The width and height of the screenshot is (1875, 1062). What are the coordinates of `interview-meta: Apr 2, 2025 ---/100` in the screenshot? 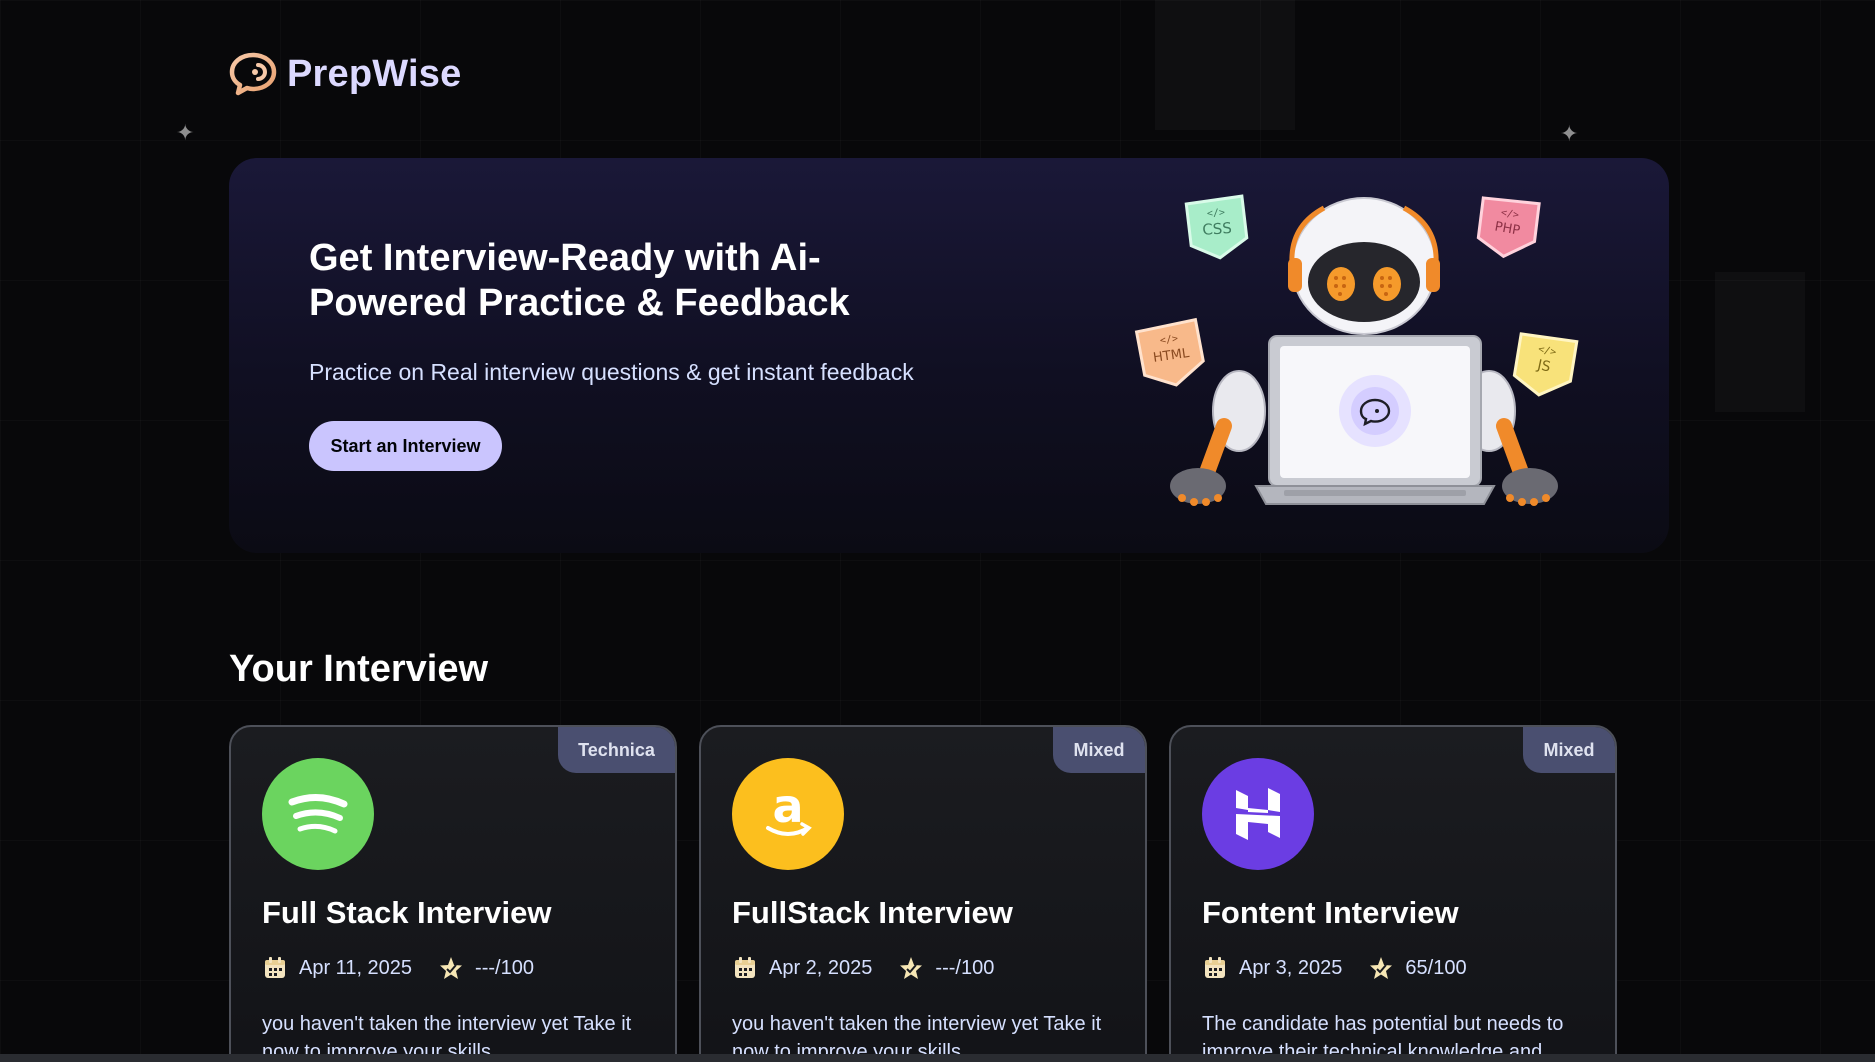 It's located at (863, 968).